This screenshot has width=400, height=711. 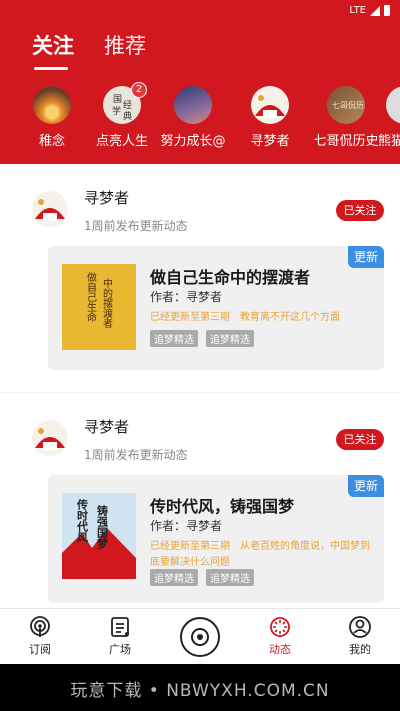 I want to click on books-avatar: 国 经 学 典 2, so click(x=125, y=103).